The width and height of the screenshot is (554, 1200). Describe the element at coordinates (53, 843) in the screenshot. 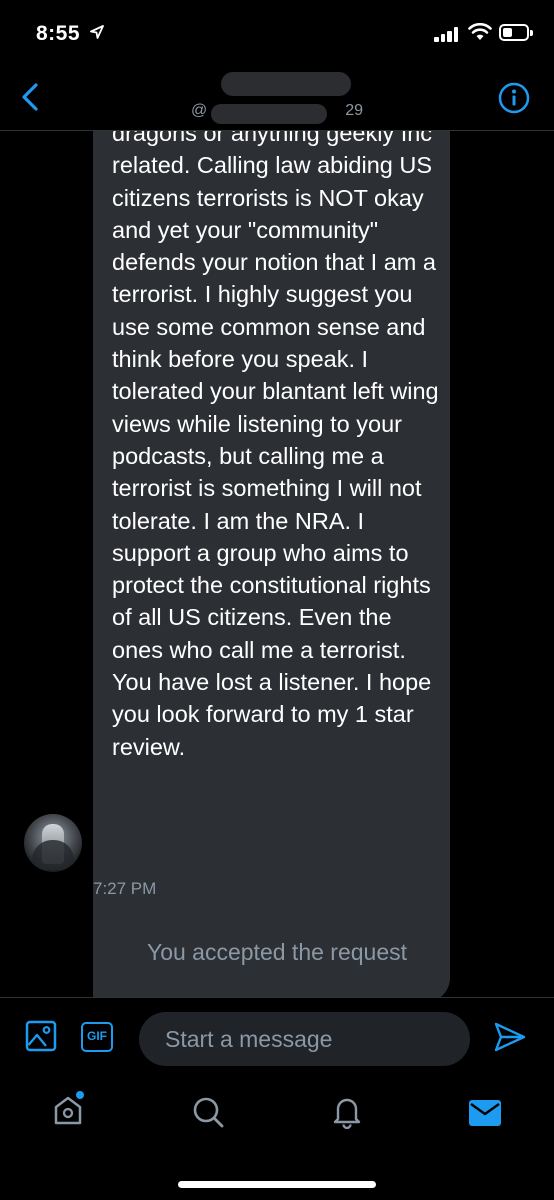

I see `avatar` at that location.